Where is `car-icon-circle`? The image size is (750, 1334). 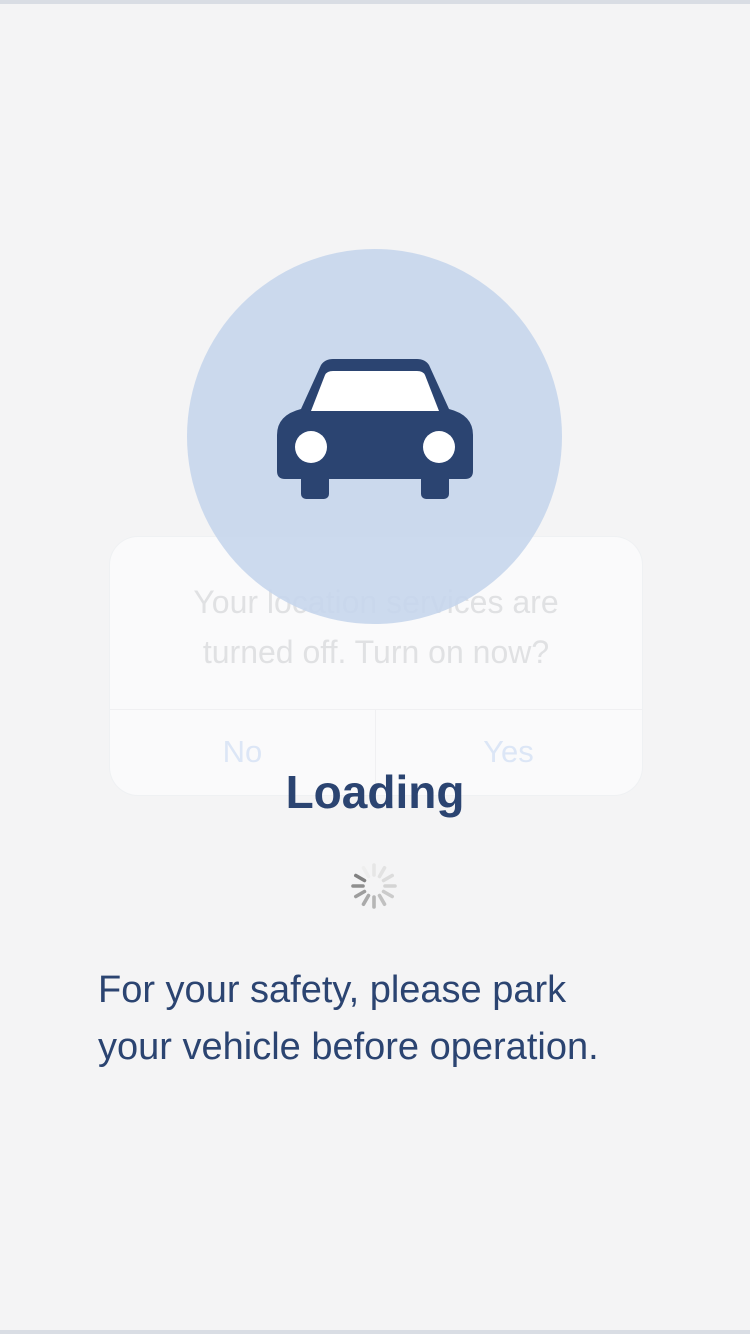
car-icon-circle is located at coordinates (374, 436).